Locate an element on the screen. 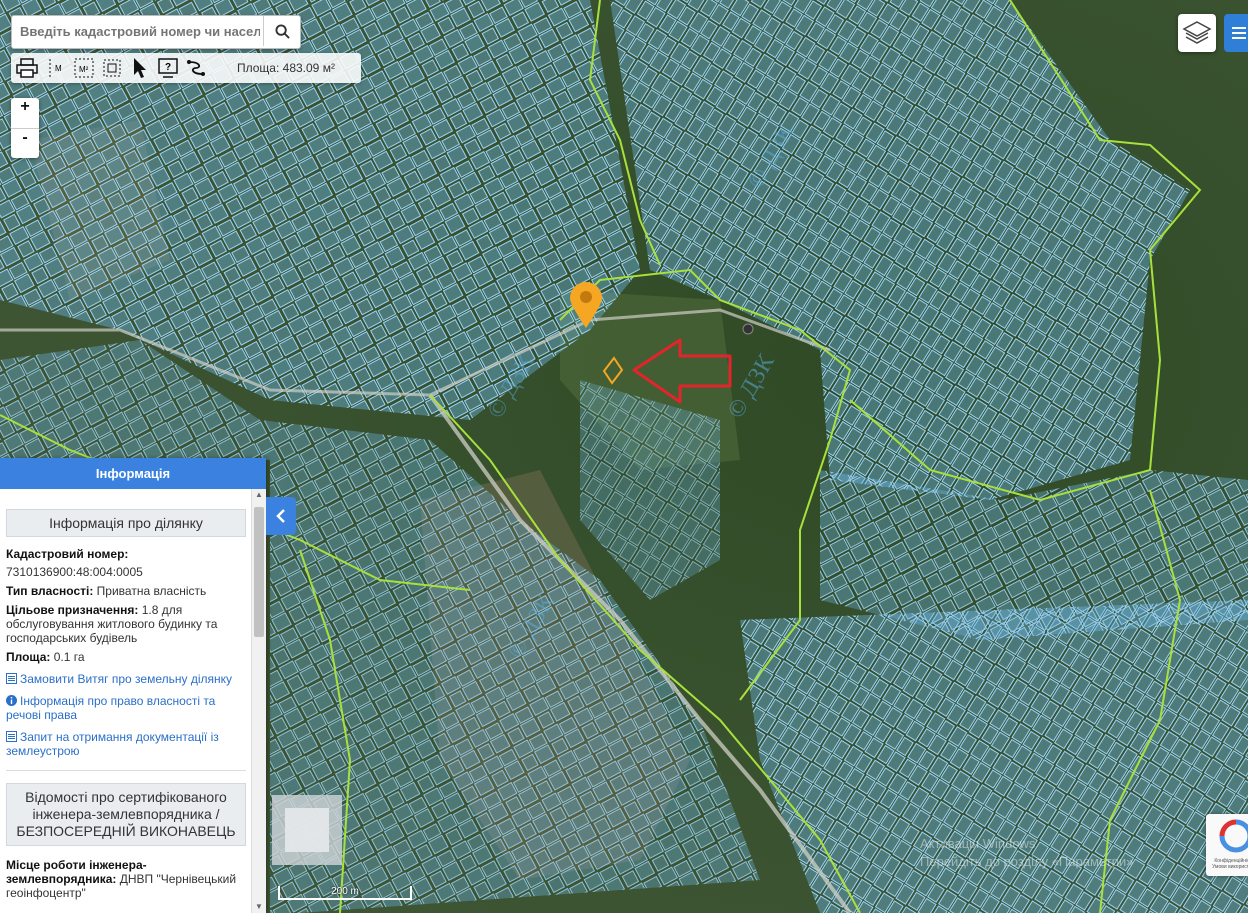 The image size is (1248, 913). search-button is located at coordinates (281, 31).